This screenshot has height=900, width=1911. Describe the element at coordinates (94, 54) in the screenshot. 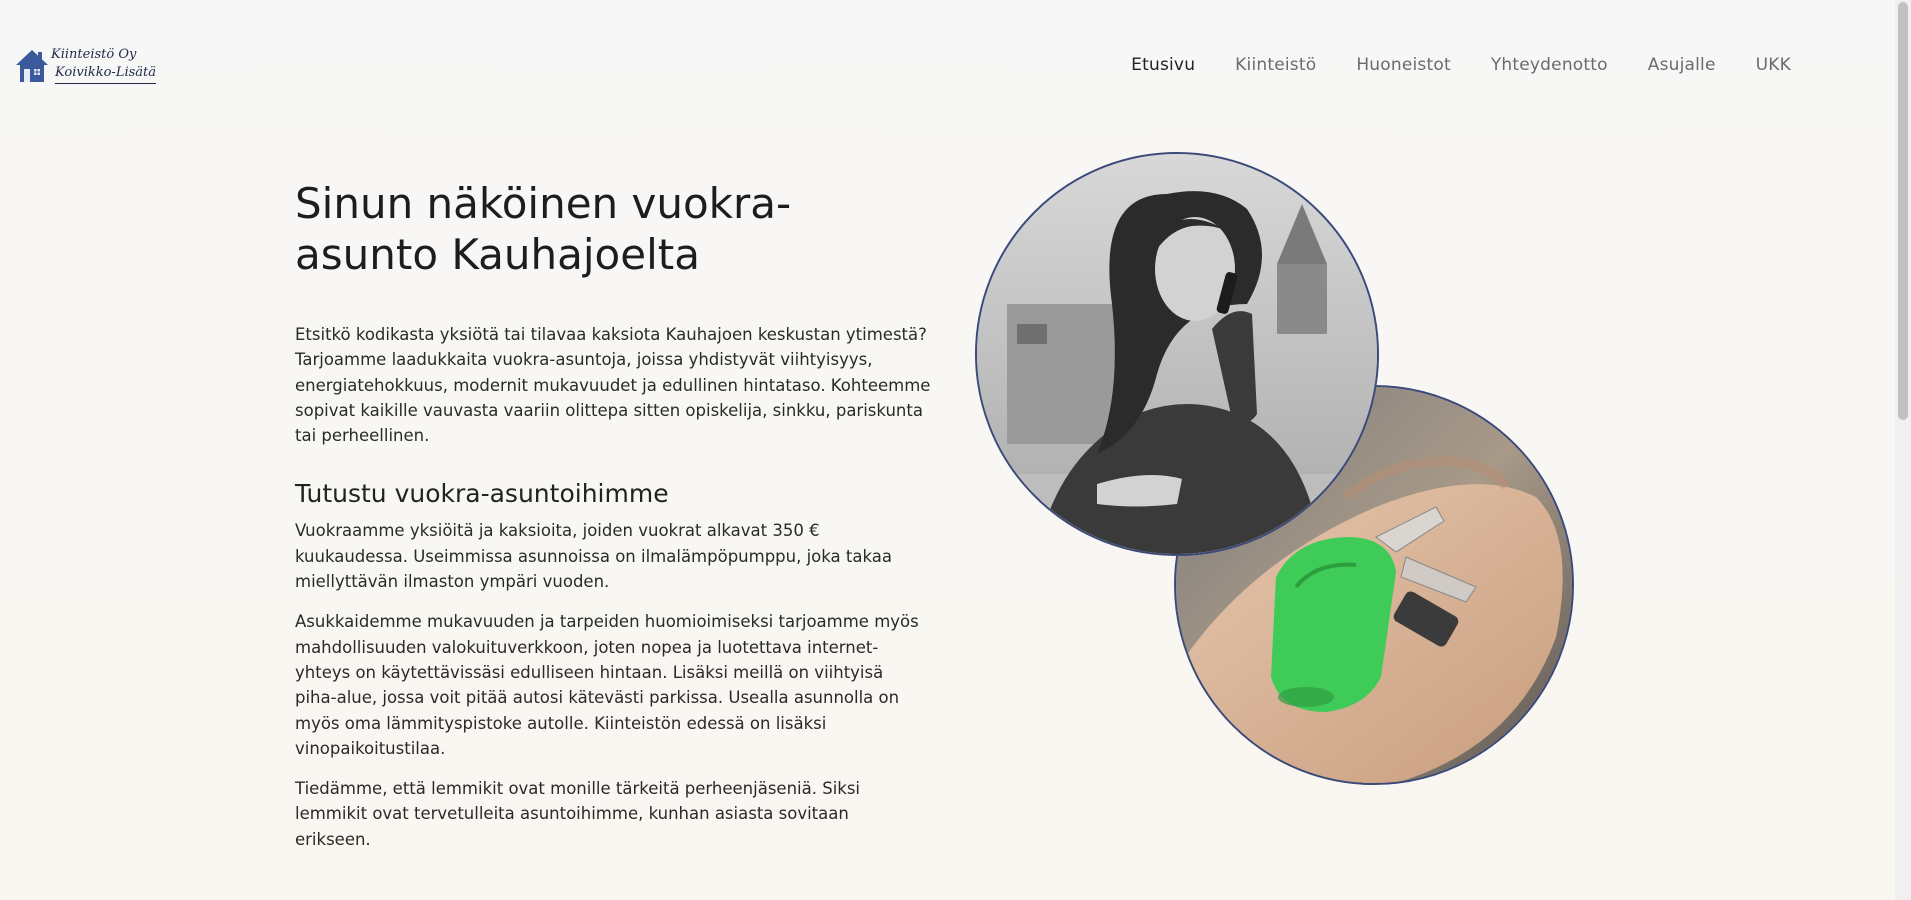

I see `logo-line1: Kiinteistö Oy` at that location.